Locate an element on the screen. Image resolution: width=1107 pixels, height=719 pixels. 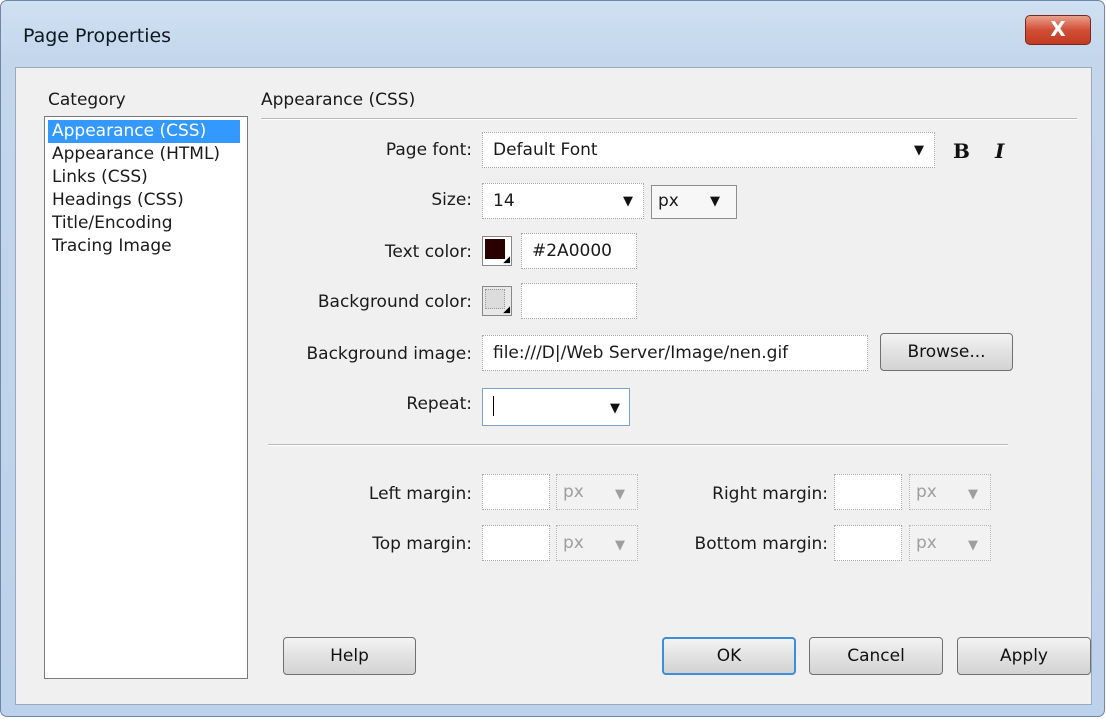
size-value: 14 is located at coordinates (504, 201).